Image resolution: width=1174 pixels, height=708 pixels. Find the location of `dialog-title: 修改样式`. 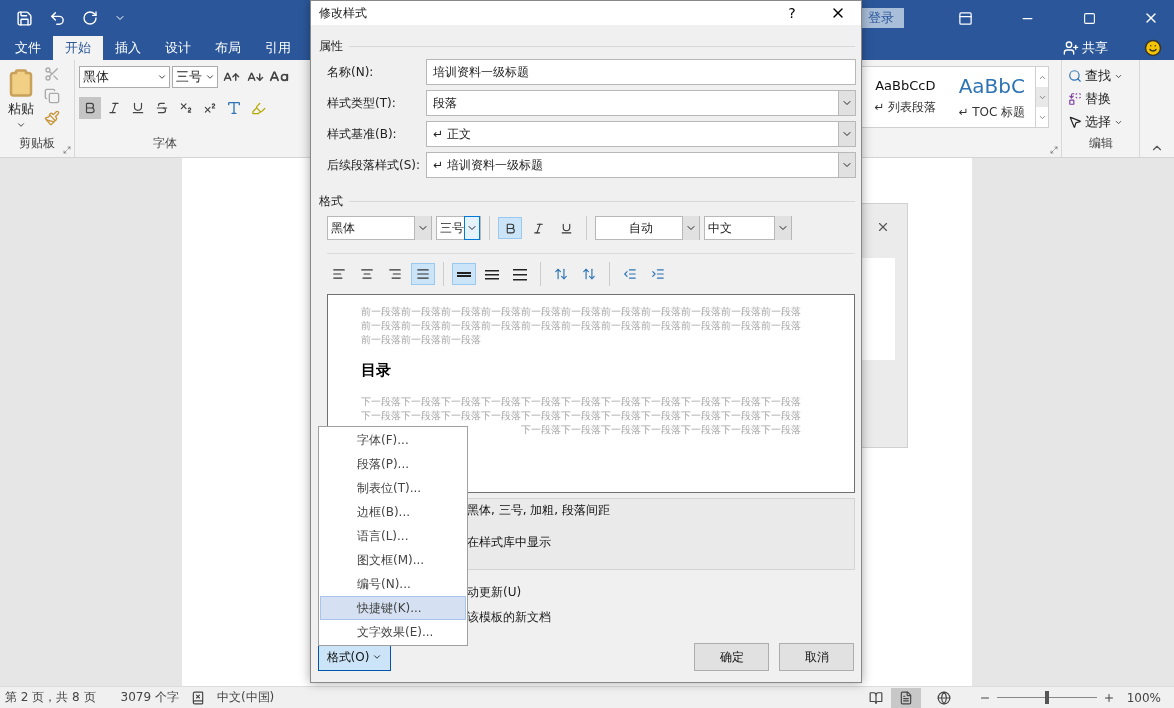

dialog-title: 修改样式 is located at coordinates (343, 13).